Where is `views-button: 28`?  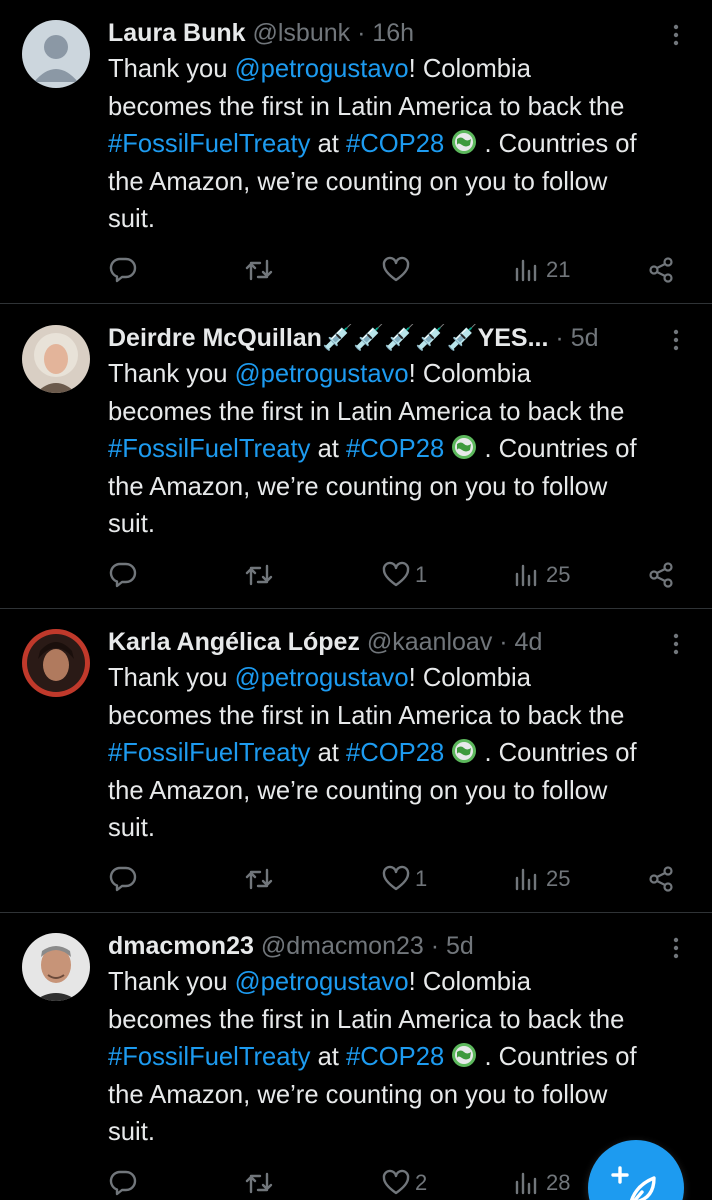 views-button: 28 is located at coordinates (541, 1182).